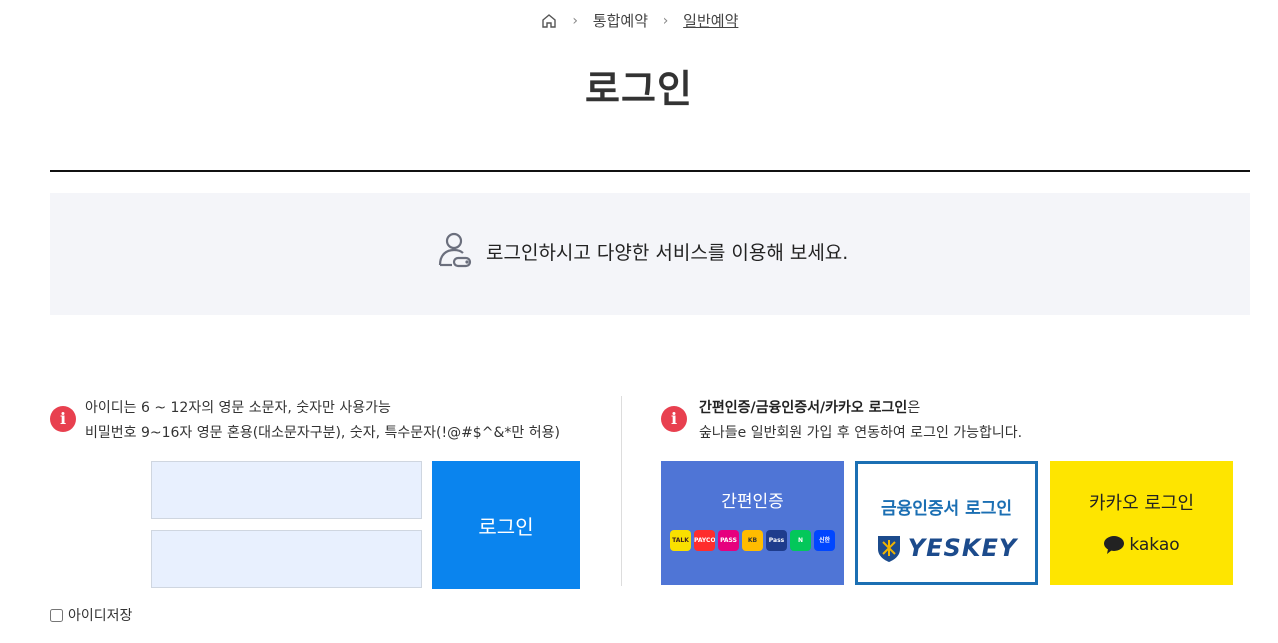 The height and width of the screenshot is (643, 1278). Describe the element at coordinates (946, 523) in the screenshot. I see `financial-cert-login-button: 금융인증서 로그인 YESKEY` at that location.